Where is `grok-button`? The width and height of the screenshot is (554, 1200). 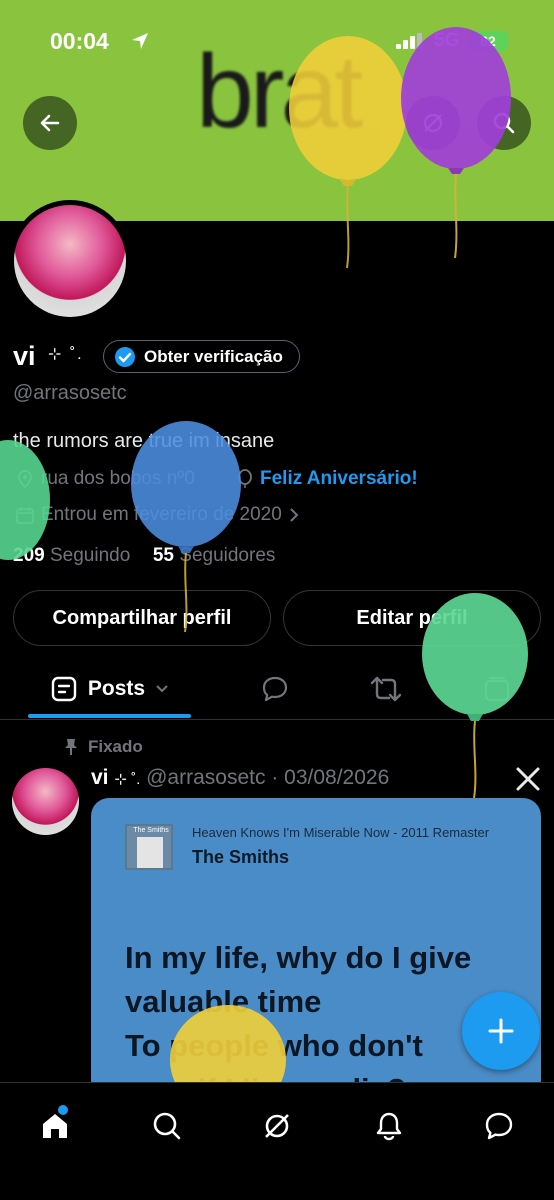 grok-button is located at coordinates (433, 123).